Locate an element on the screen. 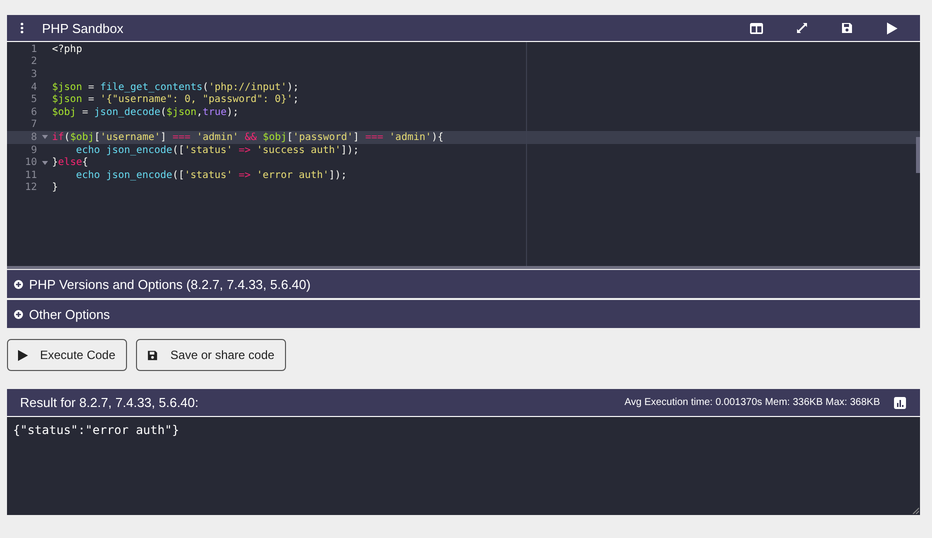 The width and height of the screenshot is (932, 538). line-number: 2 is located at coordinates (33, 62).